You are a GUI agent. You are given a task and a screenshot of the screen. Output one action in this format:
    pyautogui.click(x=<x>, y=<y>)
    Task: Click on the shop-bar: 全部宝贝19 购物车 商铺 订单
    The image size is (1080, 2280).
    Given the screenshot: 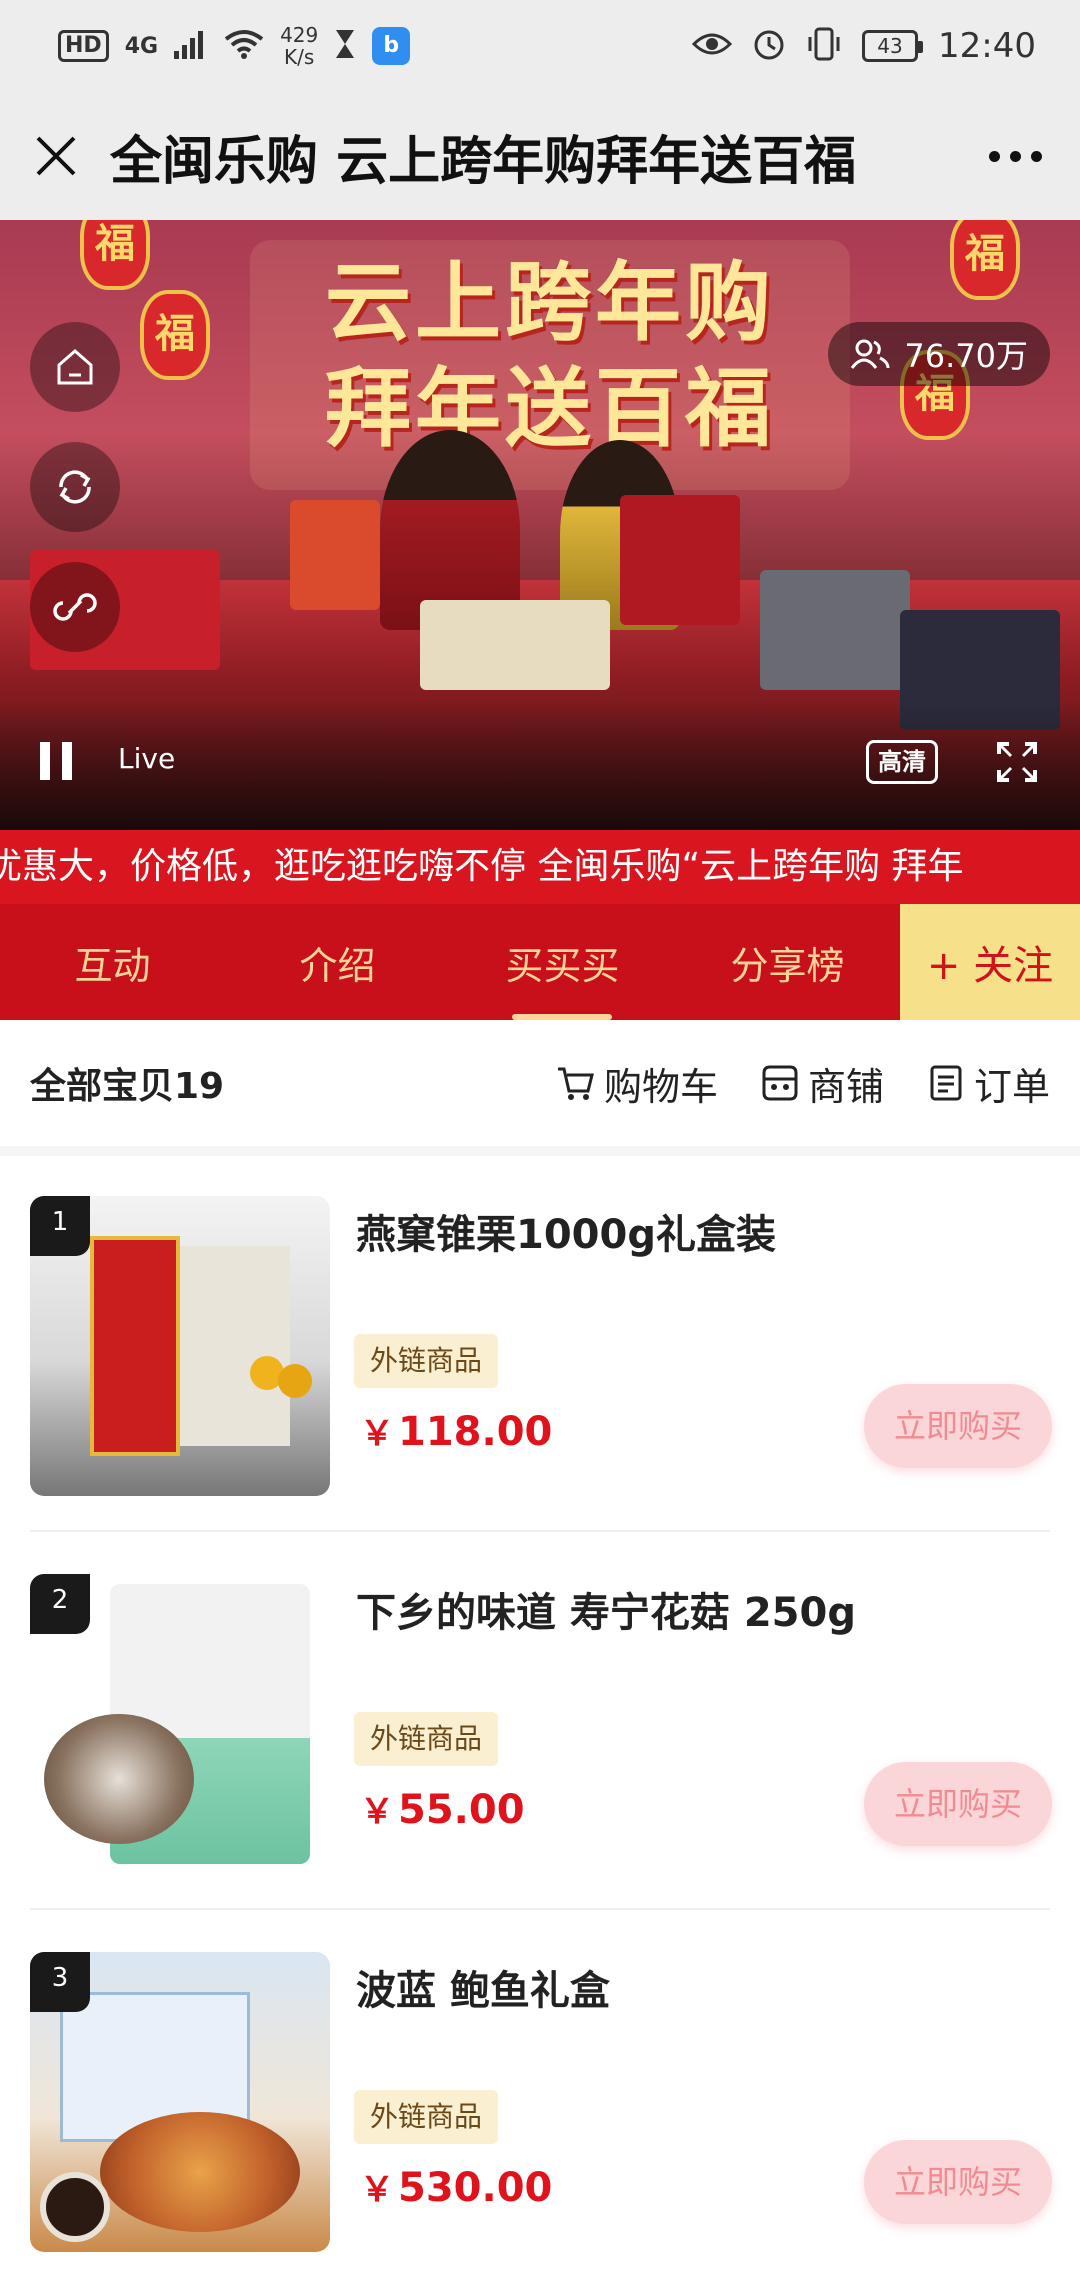 What is the action you would take?
    pyautogui.click(x=540, y=1088)
    